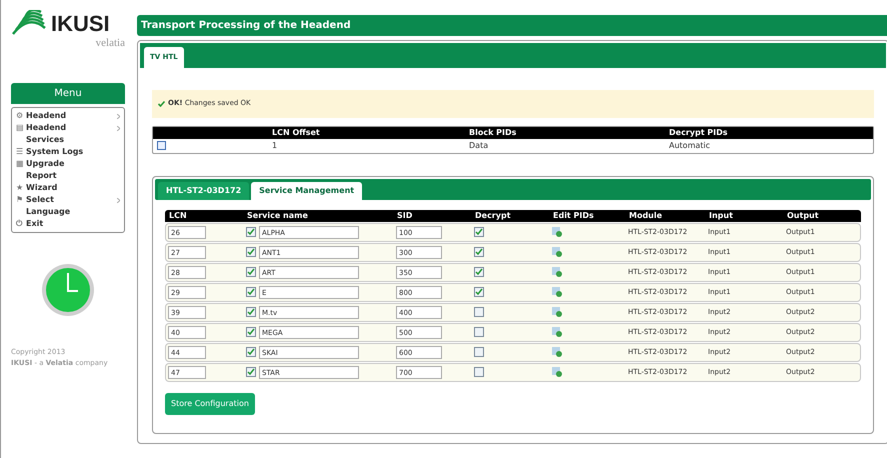 This screenshot has height=458, width=887. What do you see at coordinates (161, 103) in the screenshot?
I see `check-icon` at bounding box center [161, 103].